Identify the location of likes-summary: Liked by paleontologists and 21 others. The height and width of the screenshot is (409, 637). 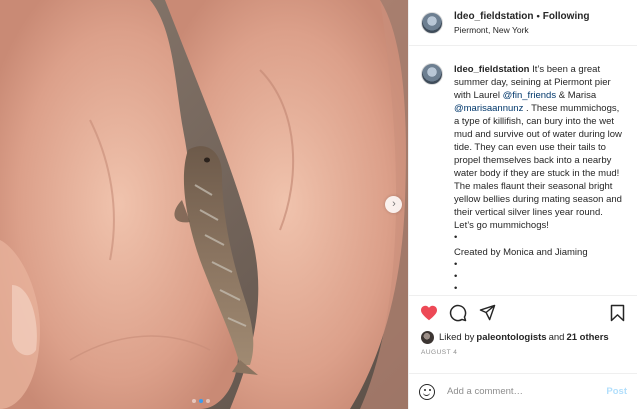
(523, 337).